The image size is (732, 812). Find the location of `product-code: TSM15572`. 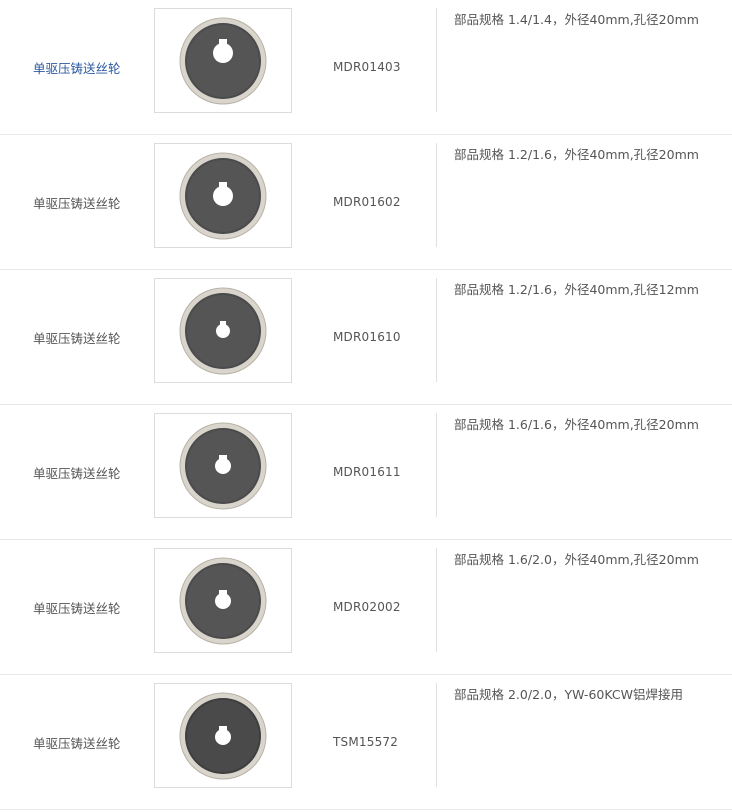

product-code: TSM15572 is located at coordinates (366, 742).